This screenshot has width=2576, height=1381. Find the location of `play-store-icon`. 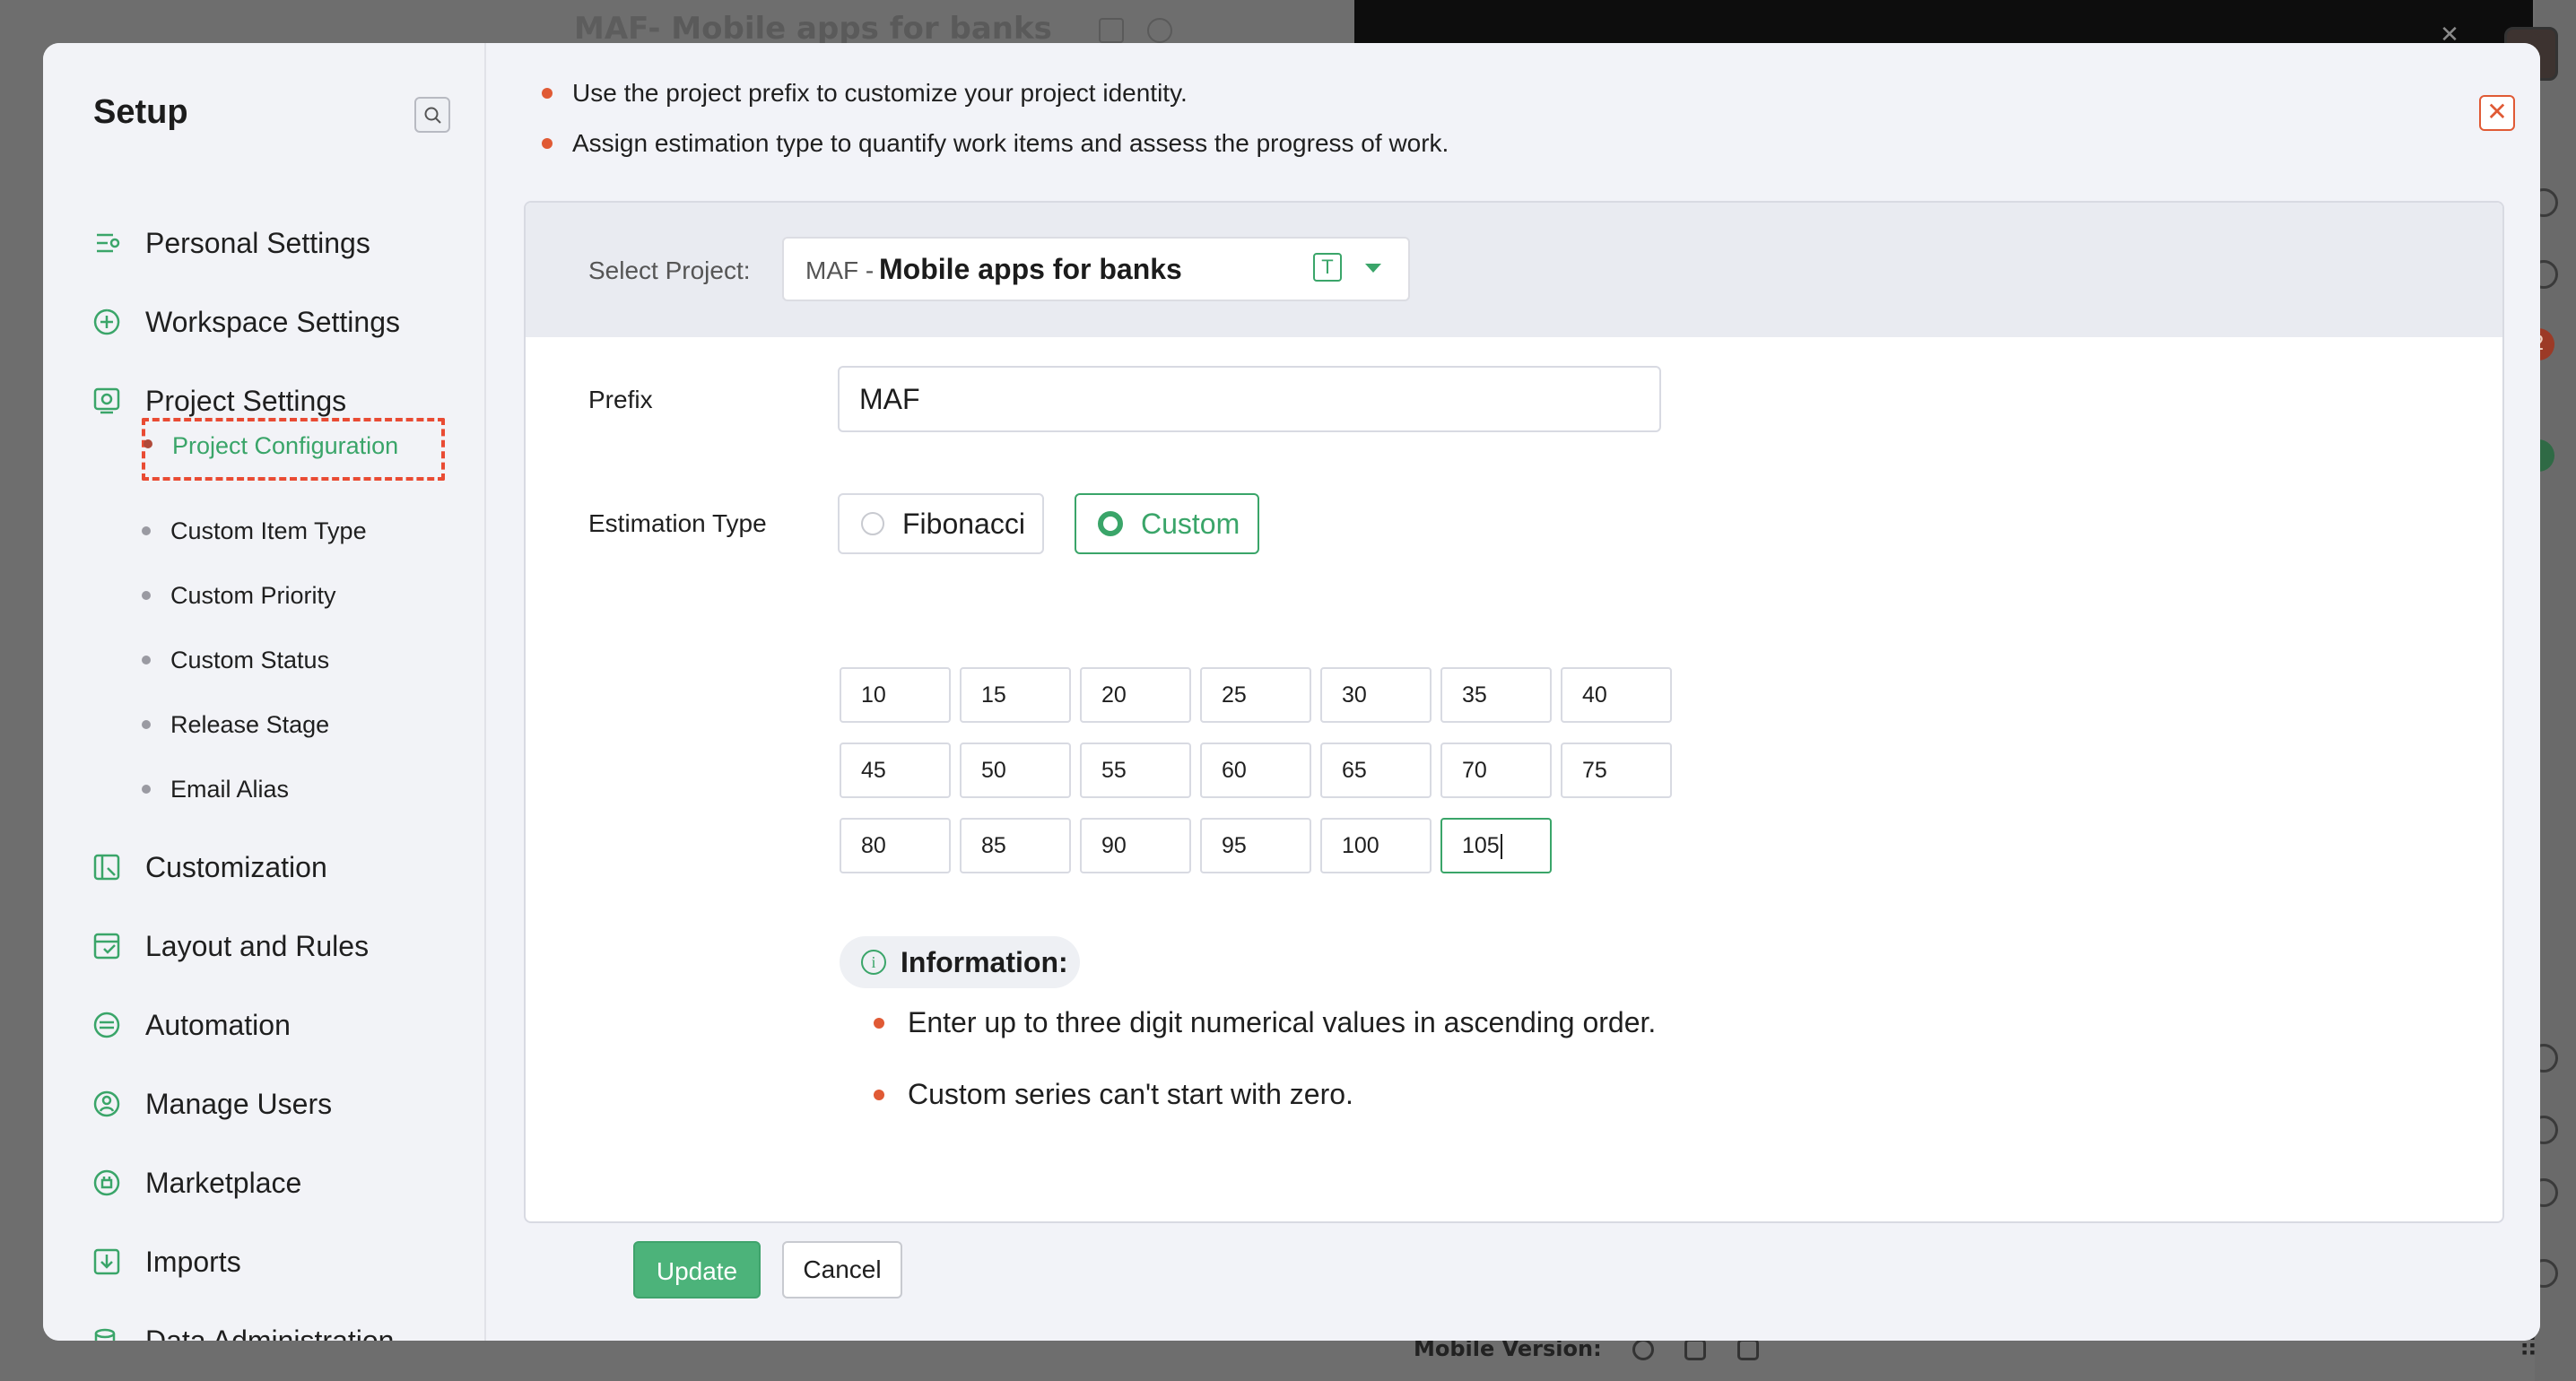

play-store-icon is located at coordinates (1695, 1349).